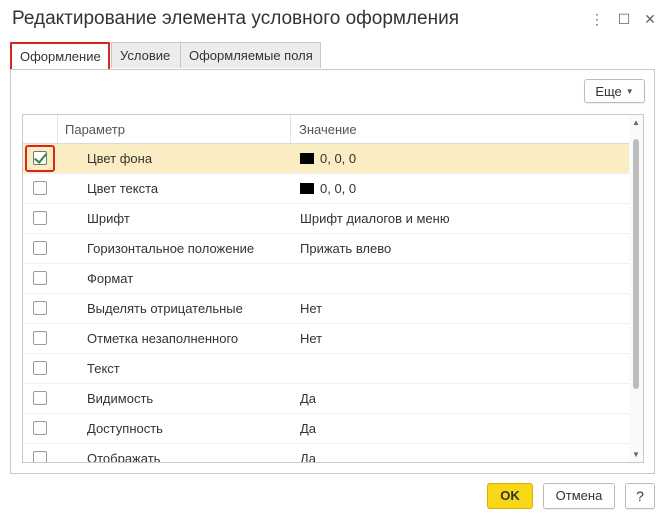 The height and width of the screenshot is (522, 672). I want to click on row-value-cell: Шрифт диалогов и меню, so click(375, 218).